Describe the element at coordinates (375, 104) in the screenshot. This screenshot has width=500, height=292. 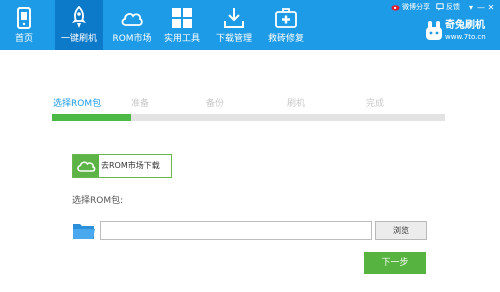
I see `step-complete: 完成` at that location.